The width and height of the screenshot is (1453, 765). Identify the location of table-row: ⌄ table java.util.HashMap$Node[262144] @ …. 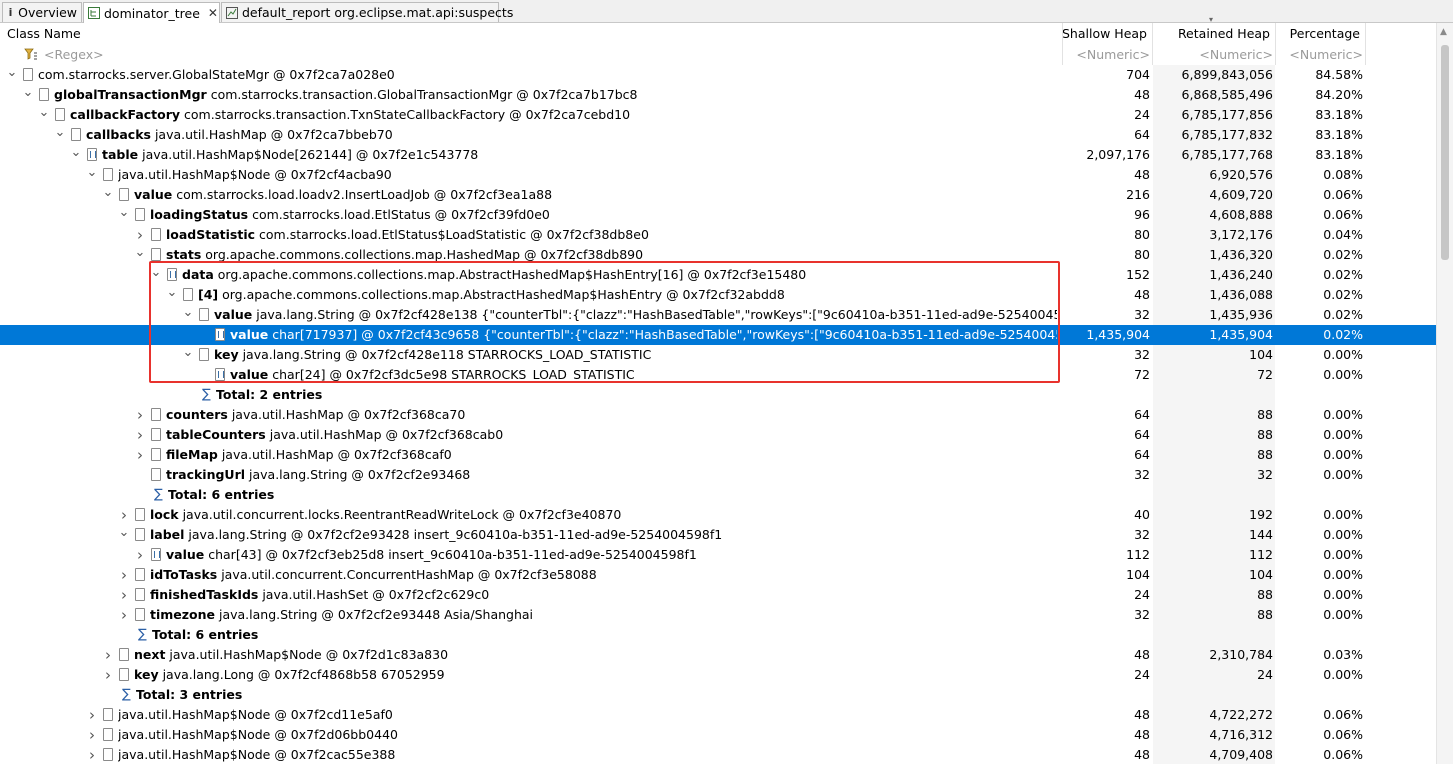
(718, 155).